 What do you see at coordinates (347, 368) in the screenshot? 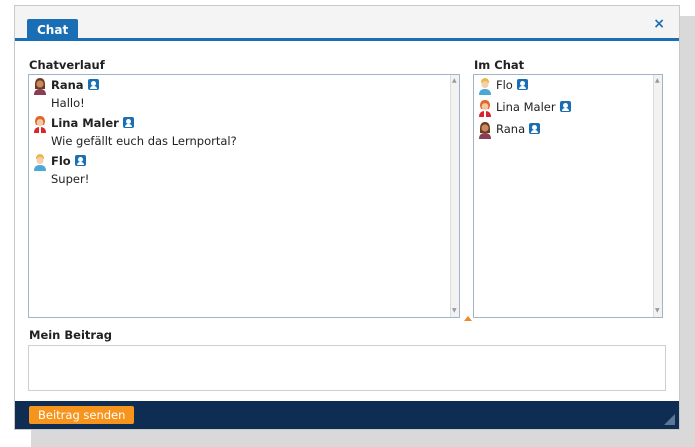
I see `post-input` at bounding box center [347, 368].